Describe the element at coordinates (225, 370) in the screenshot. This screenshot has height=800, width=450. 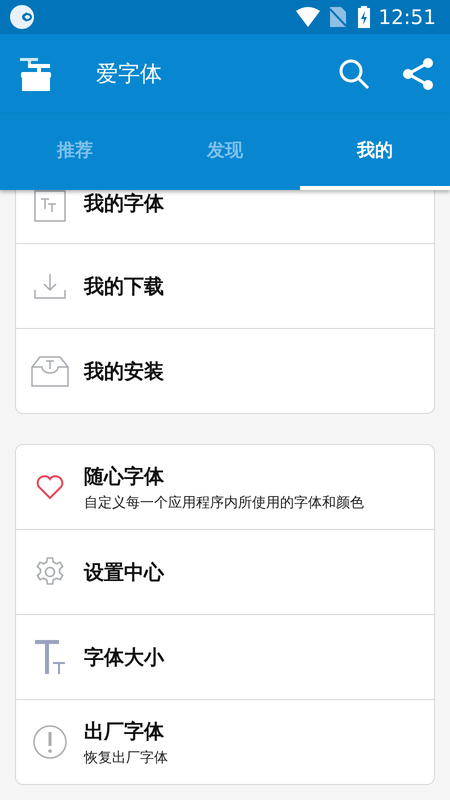
I see `menu-item: 我的安装` at that location.